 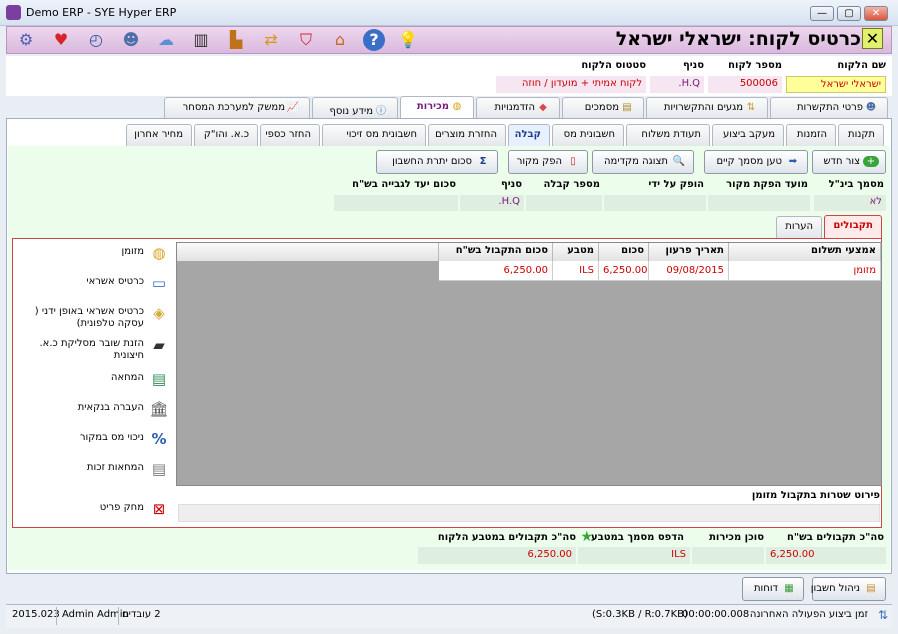 I want to click on payment-external-voucher: ▰ הזנת שובר מסליקת כ.א. חיצונית, so click(x=94, y=349).